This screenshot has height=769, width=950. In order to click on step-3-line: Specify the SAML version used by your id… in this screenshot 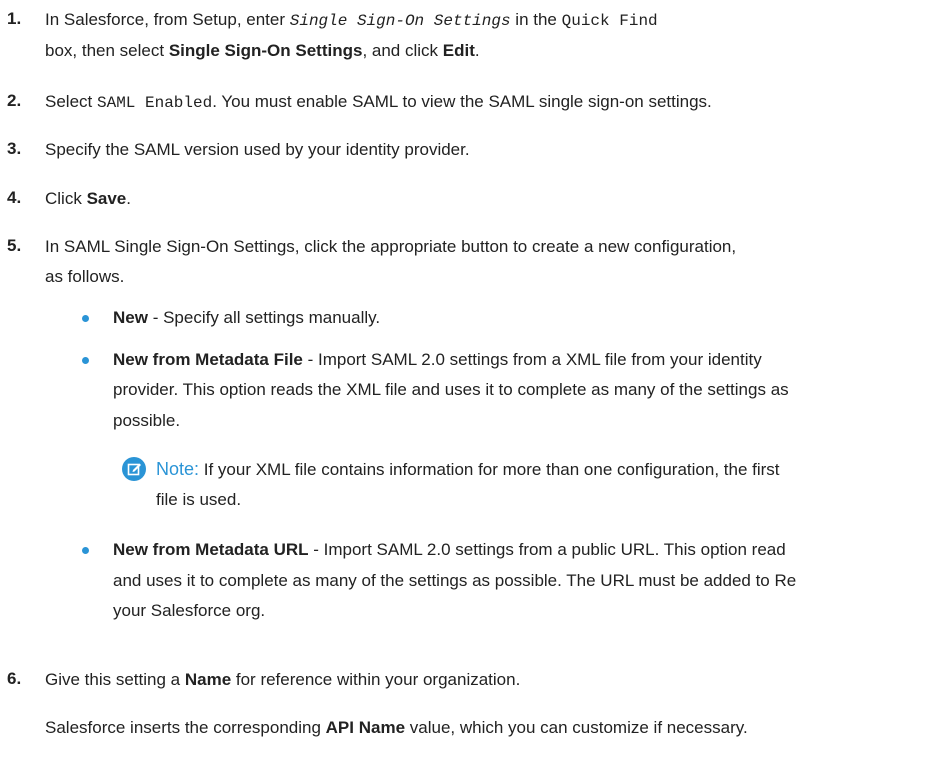, I will do `click(257, 150)`.